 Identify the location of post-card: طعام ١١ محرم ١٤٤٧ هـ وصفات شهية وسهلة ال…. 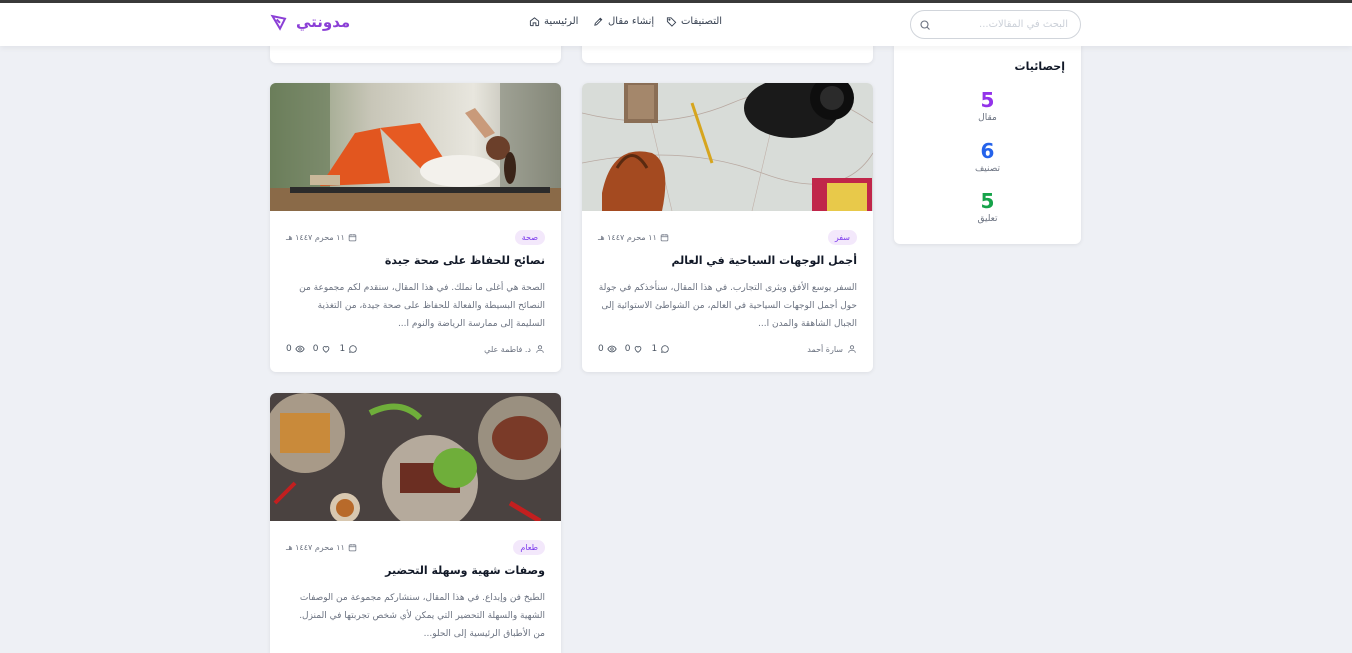
(415, 523).